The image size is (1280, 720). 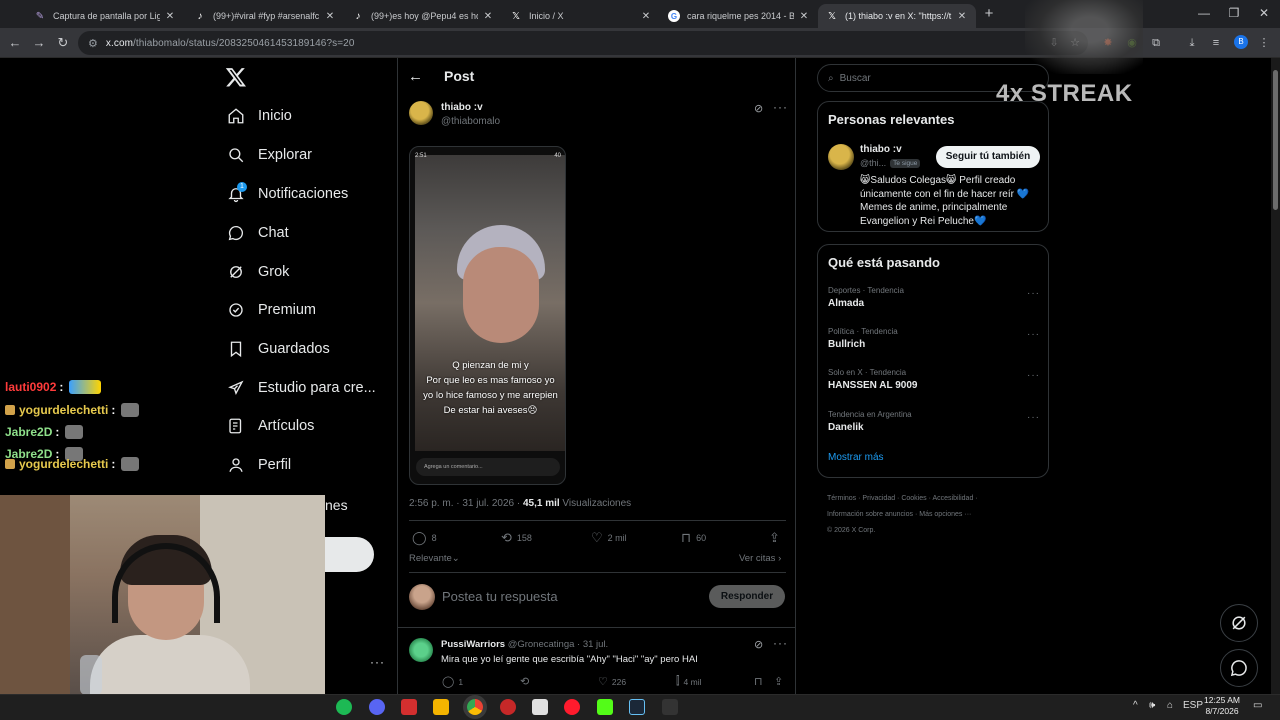 I want to click on reply-input: Postea tu respuesta, so click(x=500, y=596).